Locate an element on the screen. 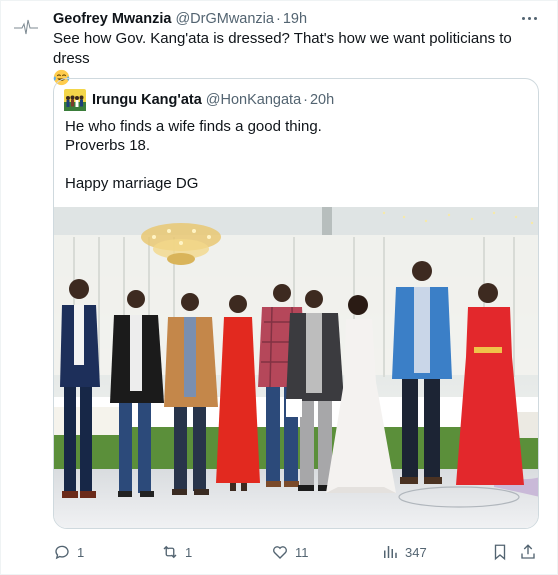 This screenshot has height=575, width=558. author-handle: @DrGMwanzia is located at coordinates (224, 19).